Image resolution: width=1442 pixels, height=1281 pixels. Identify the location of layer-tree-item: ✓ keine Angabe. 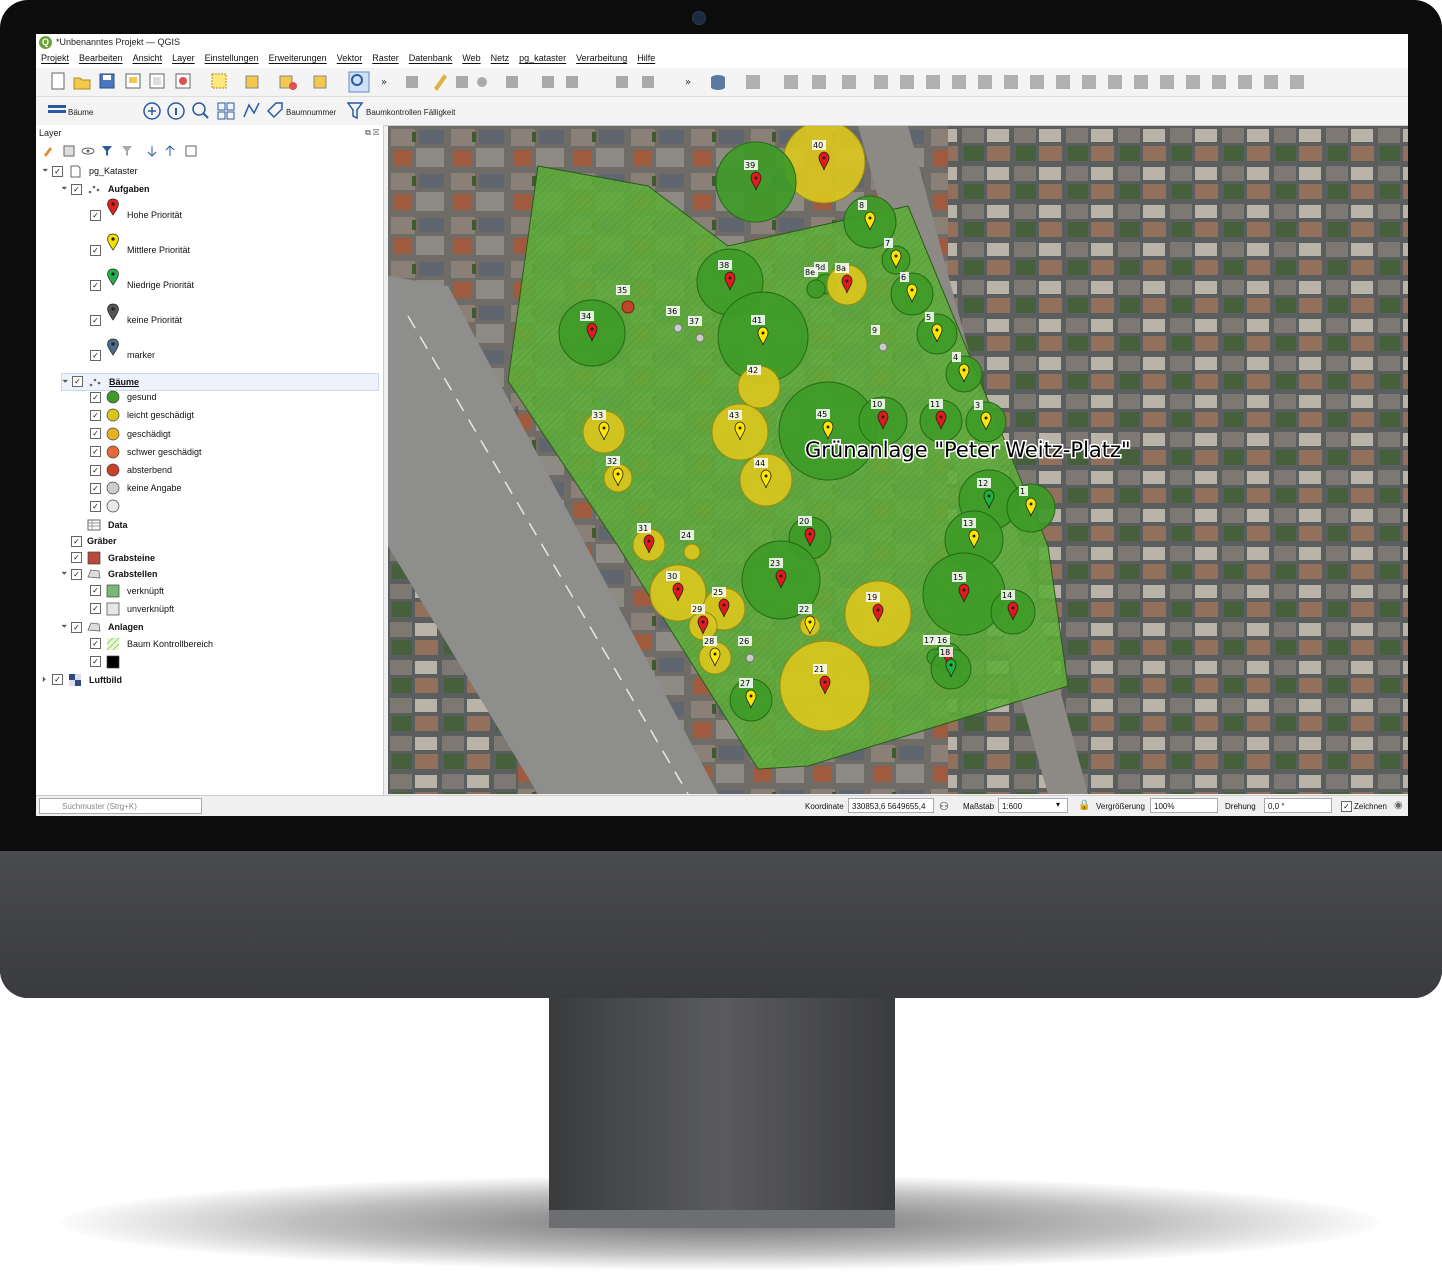
(131, 488).